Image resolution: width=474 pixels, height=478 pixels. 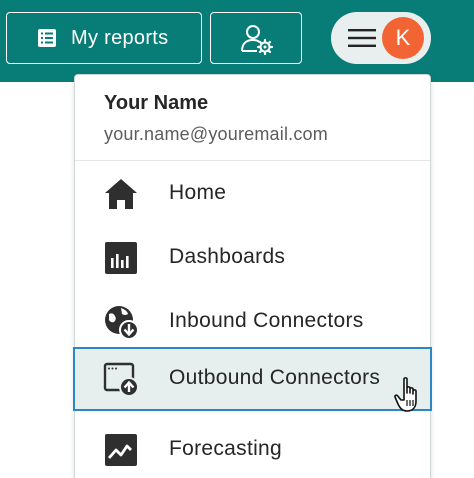 I want to click on menu-item-label: Home, so click(x=198, y=192).